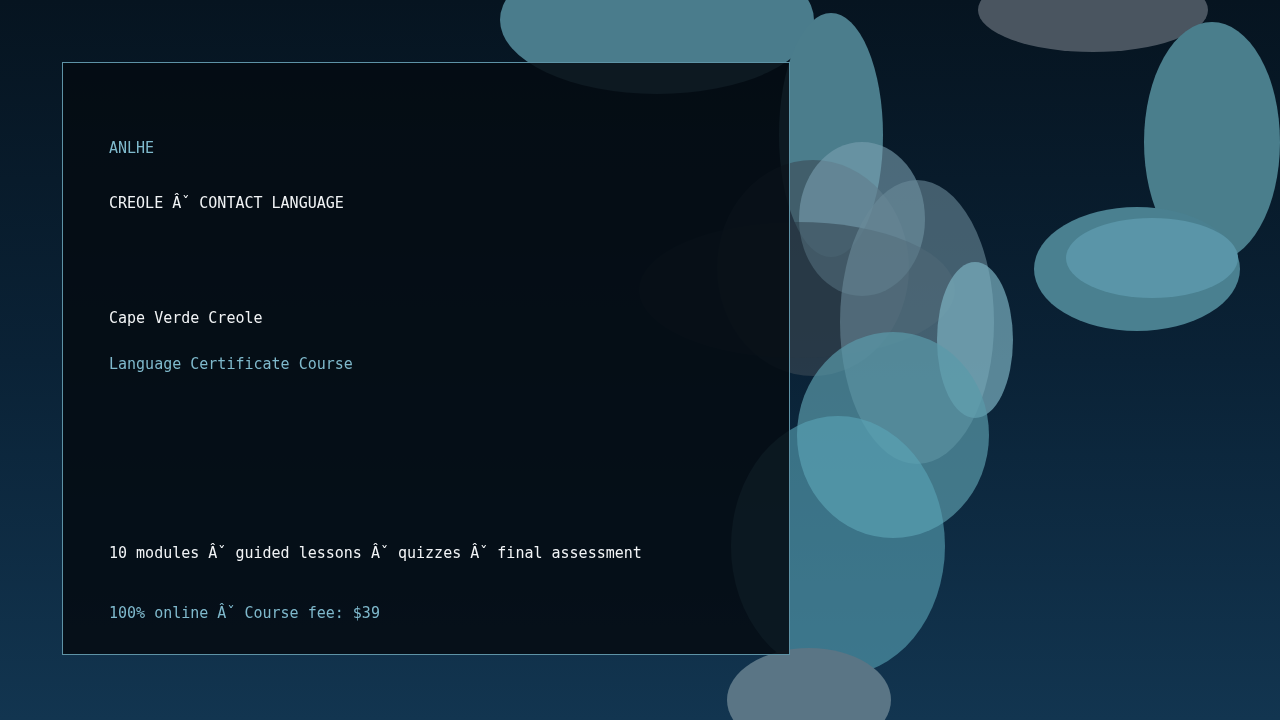 The image size is (1280, 720). I want to click on brand-name: ANLHE, so click(132, 148).